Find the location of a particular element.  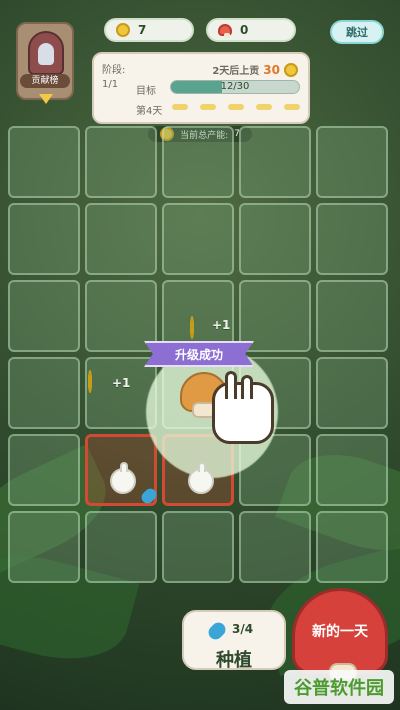

plant-label: 种植 is located at coordinates (234, 660).